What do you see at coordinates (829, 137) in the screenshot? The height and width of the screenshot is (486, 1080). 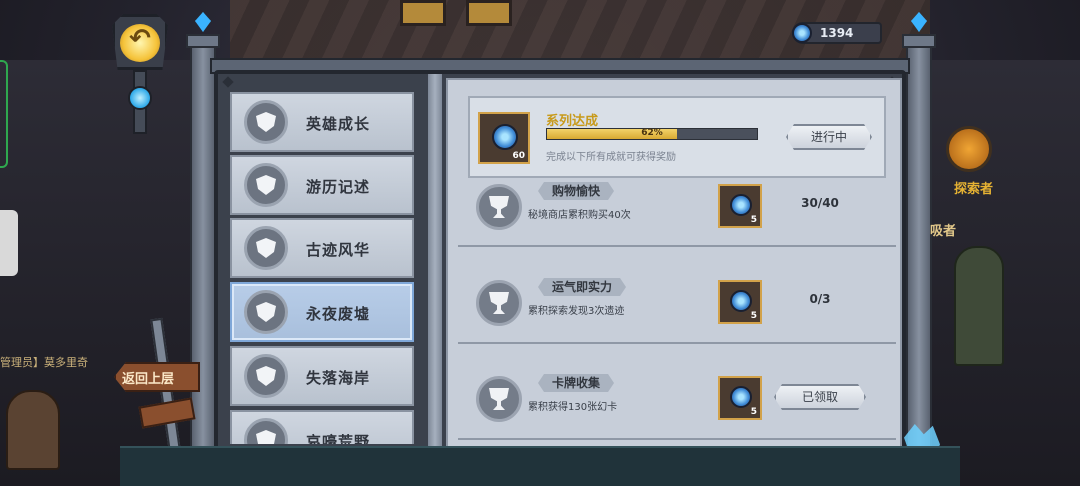 I see `in-progress-button: 进行中` at bounding box center [829, 137].